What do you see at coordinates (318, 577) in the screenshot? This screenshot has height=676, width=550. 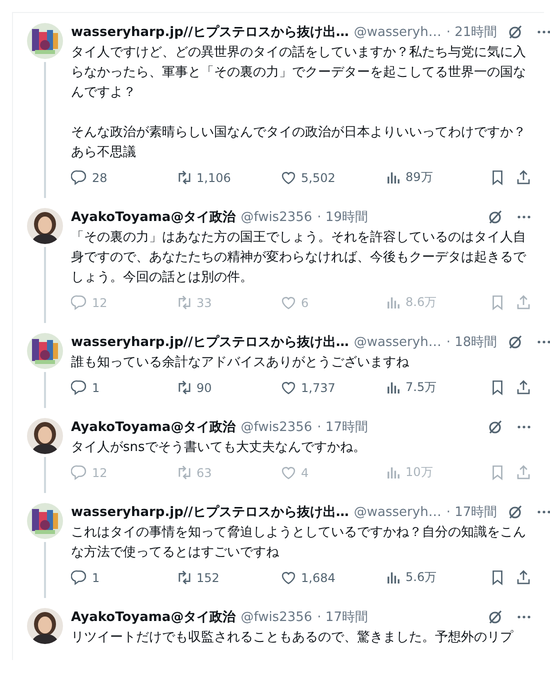 I see `like-count: 1,684` at bounding box center [318, 577].